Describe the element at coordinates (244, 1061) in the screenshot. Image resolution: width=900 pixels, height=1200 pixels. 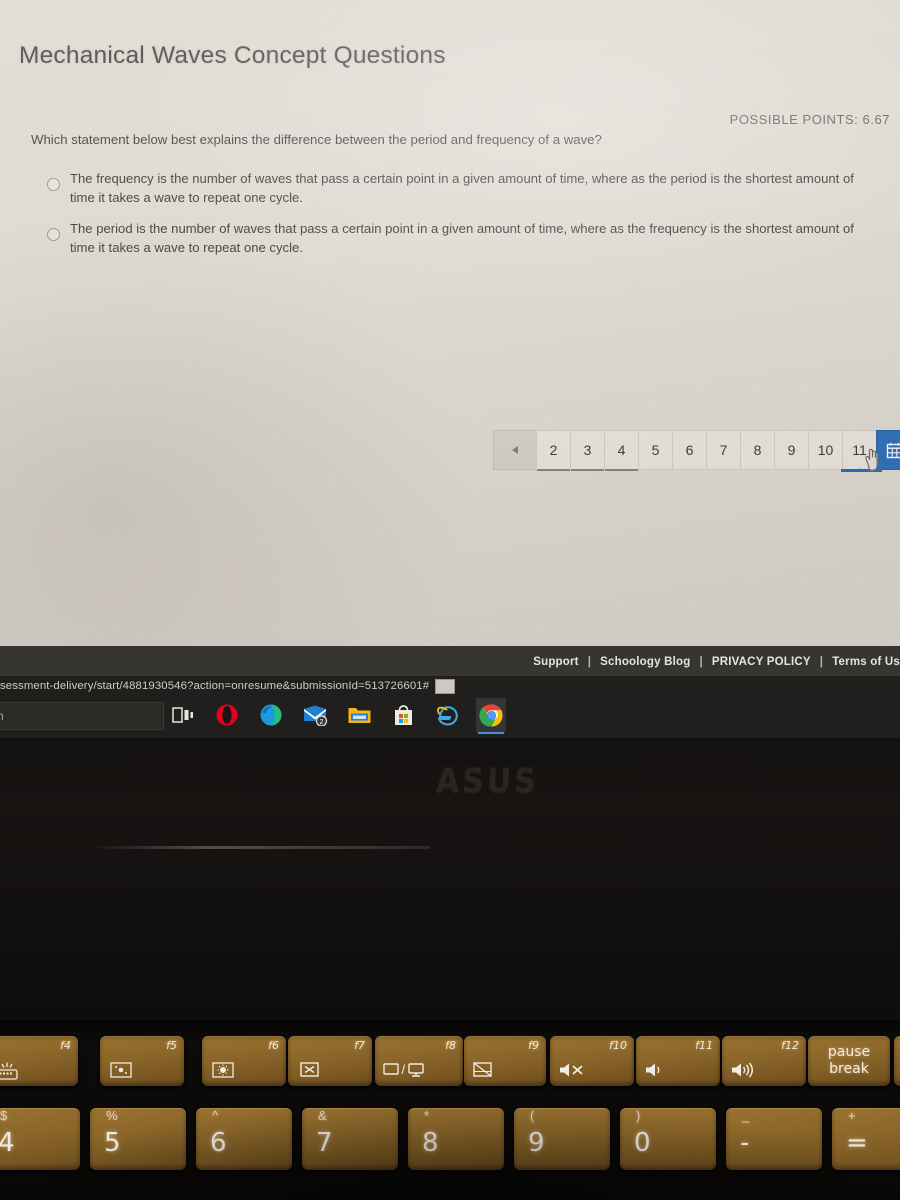
I see `key-f6: f6` at that location.